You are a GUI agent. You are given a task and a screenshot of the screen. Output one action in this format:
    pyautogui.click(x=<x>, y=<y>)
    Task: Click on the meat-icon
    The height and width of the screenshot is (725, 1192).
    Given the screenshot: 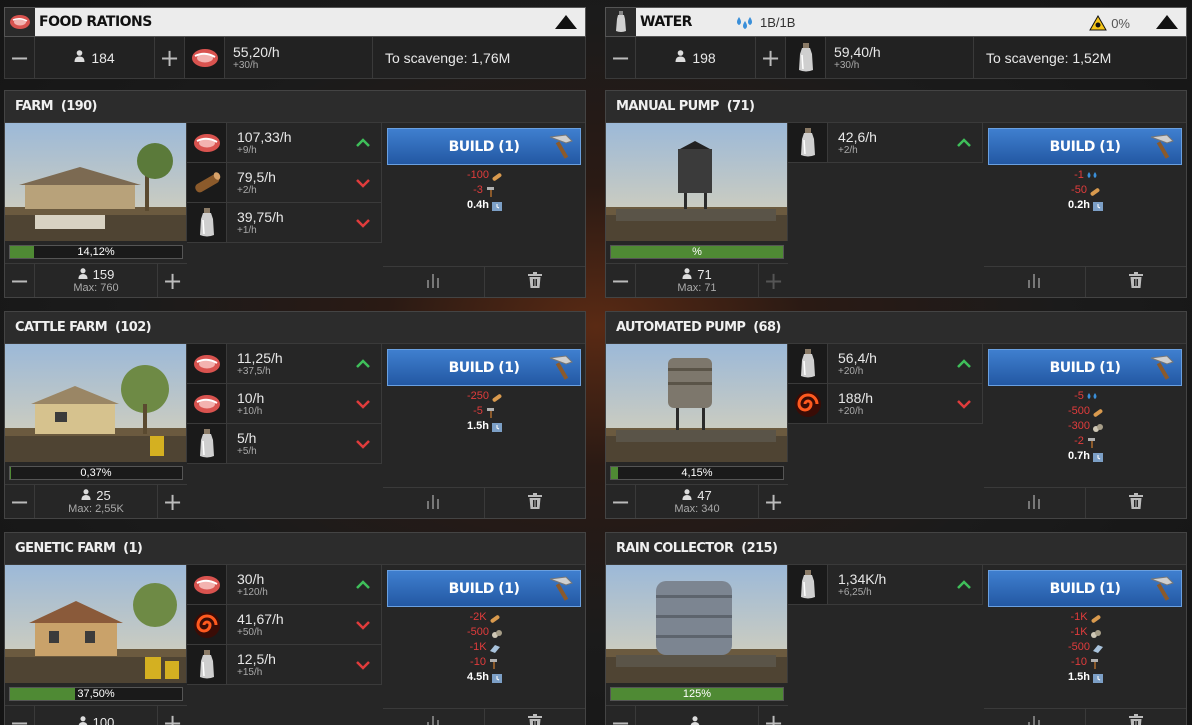 What is the action you would take?
    pyautogui.click(x=207, y=363)
    